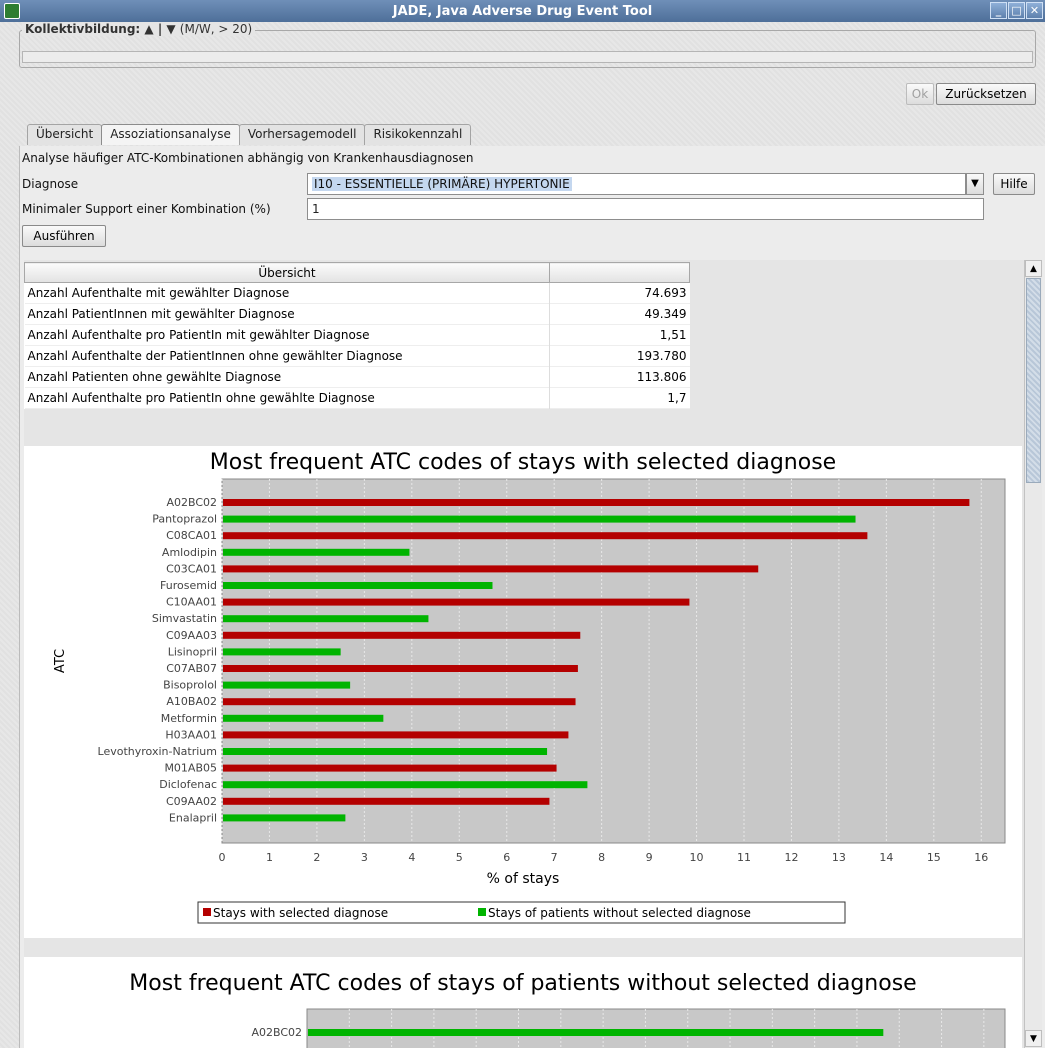 This screenshot has width=1045, height=1048. Describe the element at coordinates (791, 857) in the screenshot. I see `x-tick-label: 12` at that location.